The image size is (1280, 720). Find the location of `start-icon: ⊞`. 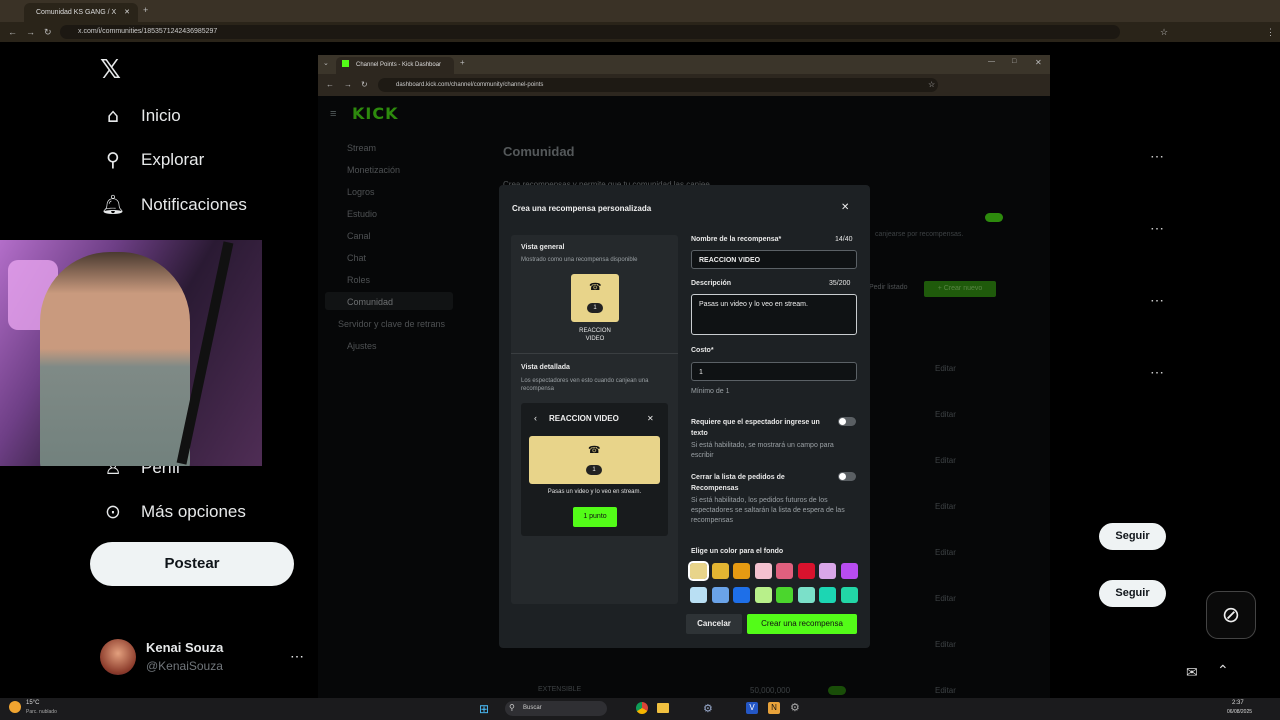

start-icon: ⊞ is located at coordinates (484, 709).